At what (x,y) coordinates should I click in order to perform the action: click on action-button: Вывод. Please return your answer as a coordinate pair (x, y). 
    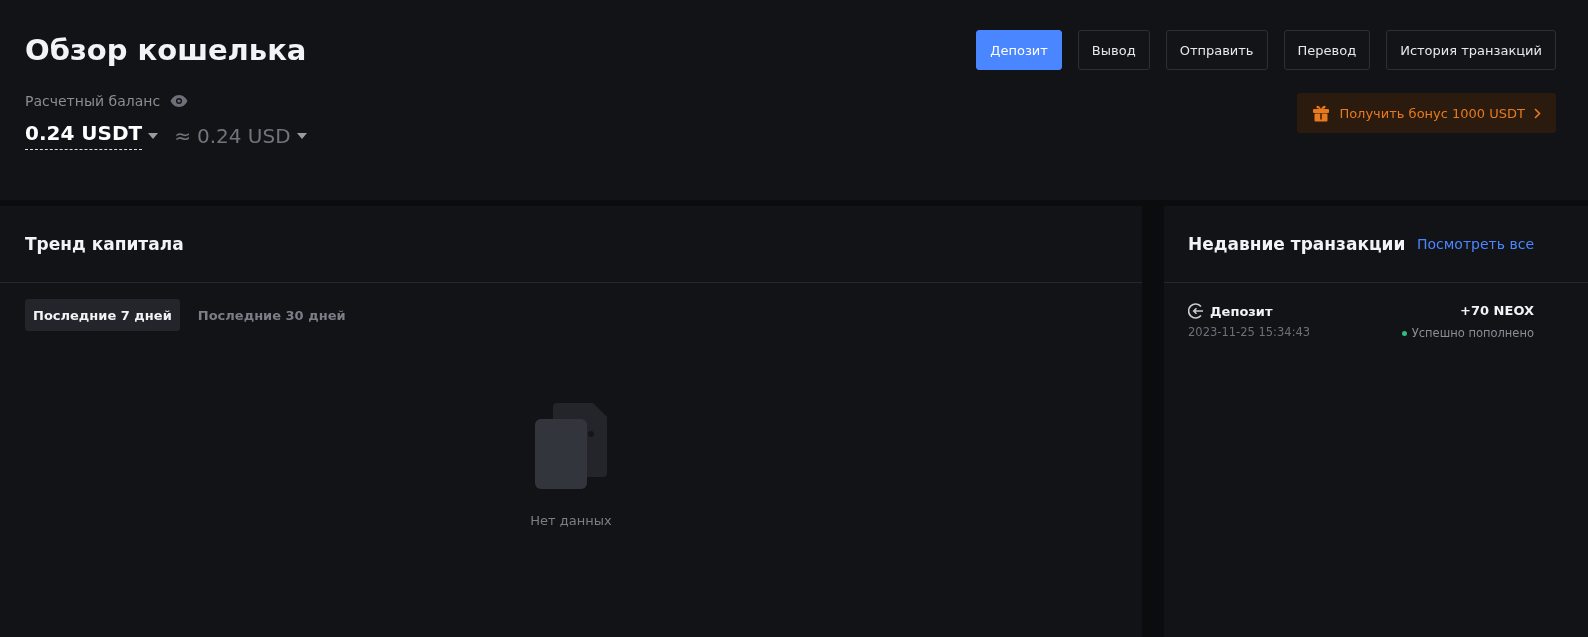
    Looking at the image, I should click on (1113, 50).